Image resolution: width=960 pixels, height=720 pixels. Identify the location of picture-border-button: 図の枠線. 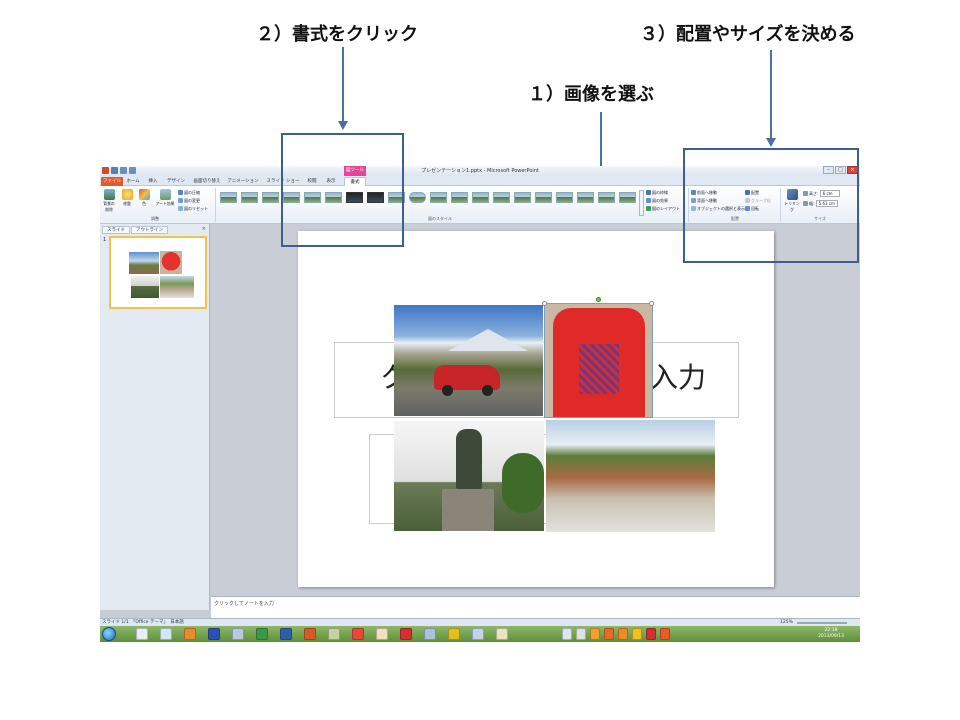
(657, 192).